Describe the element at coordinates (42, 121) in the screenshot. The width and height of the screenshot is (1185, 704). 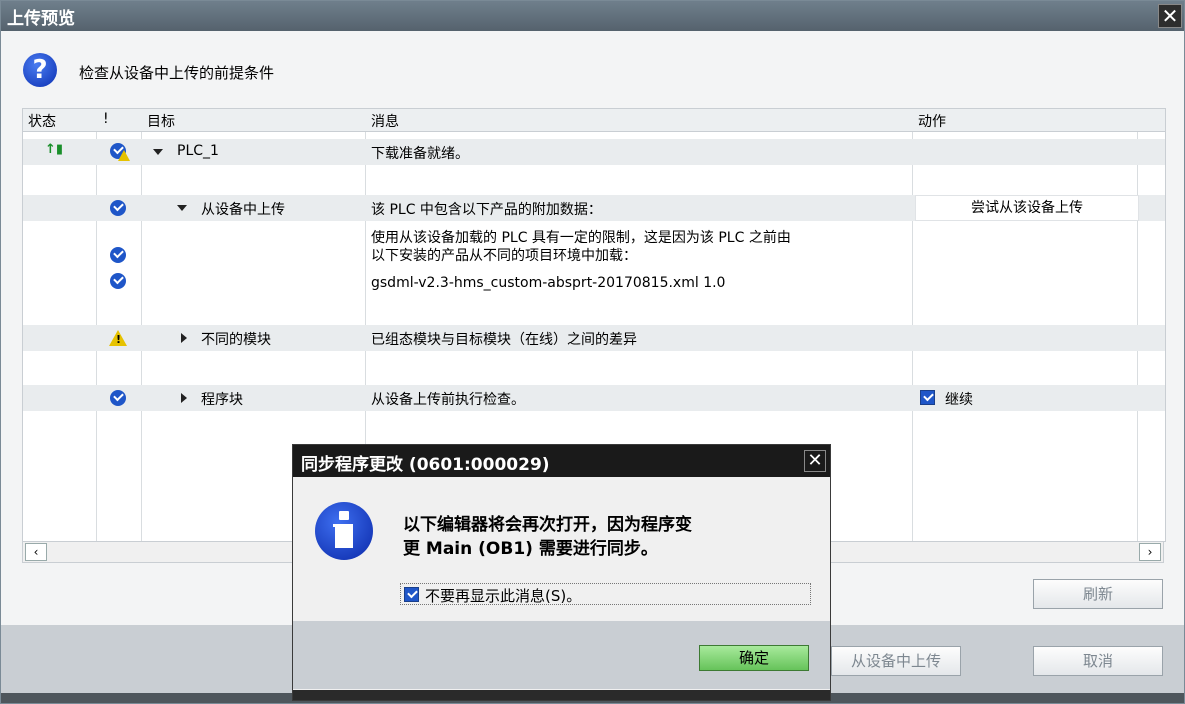
I see `column-status: 状态` at that location.